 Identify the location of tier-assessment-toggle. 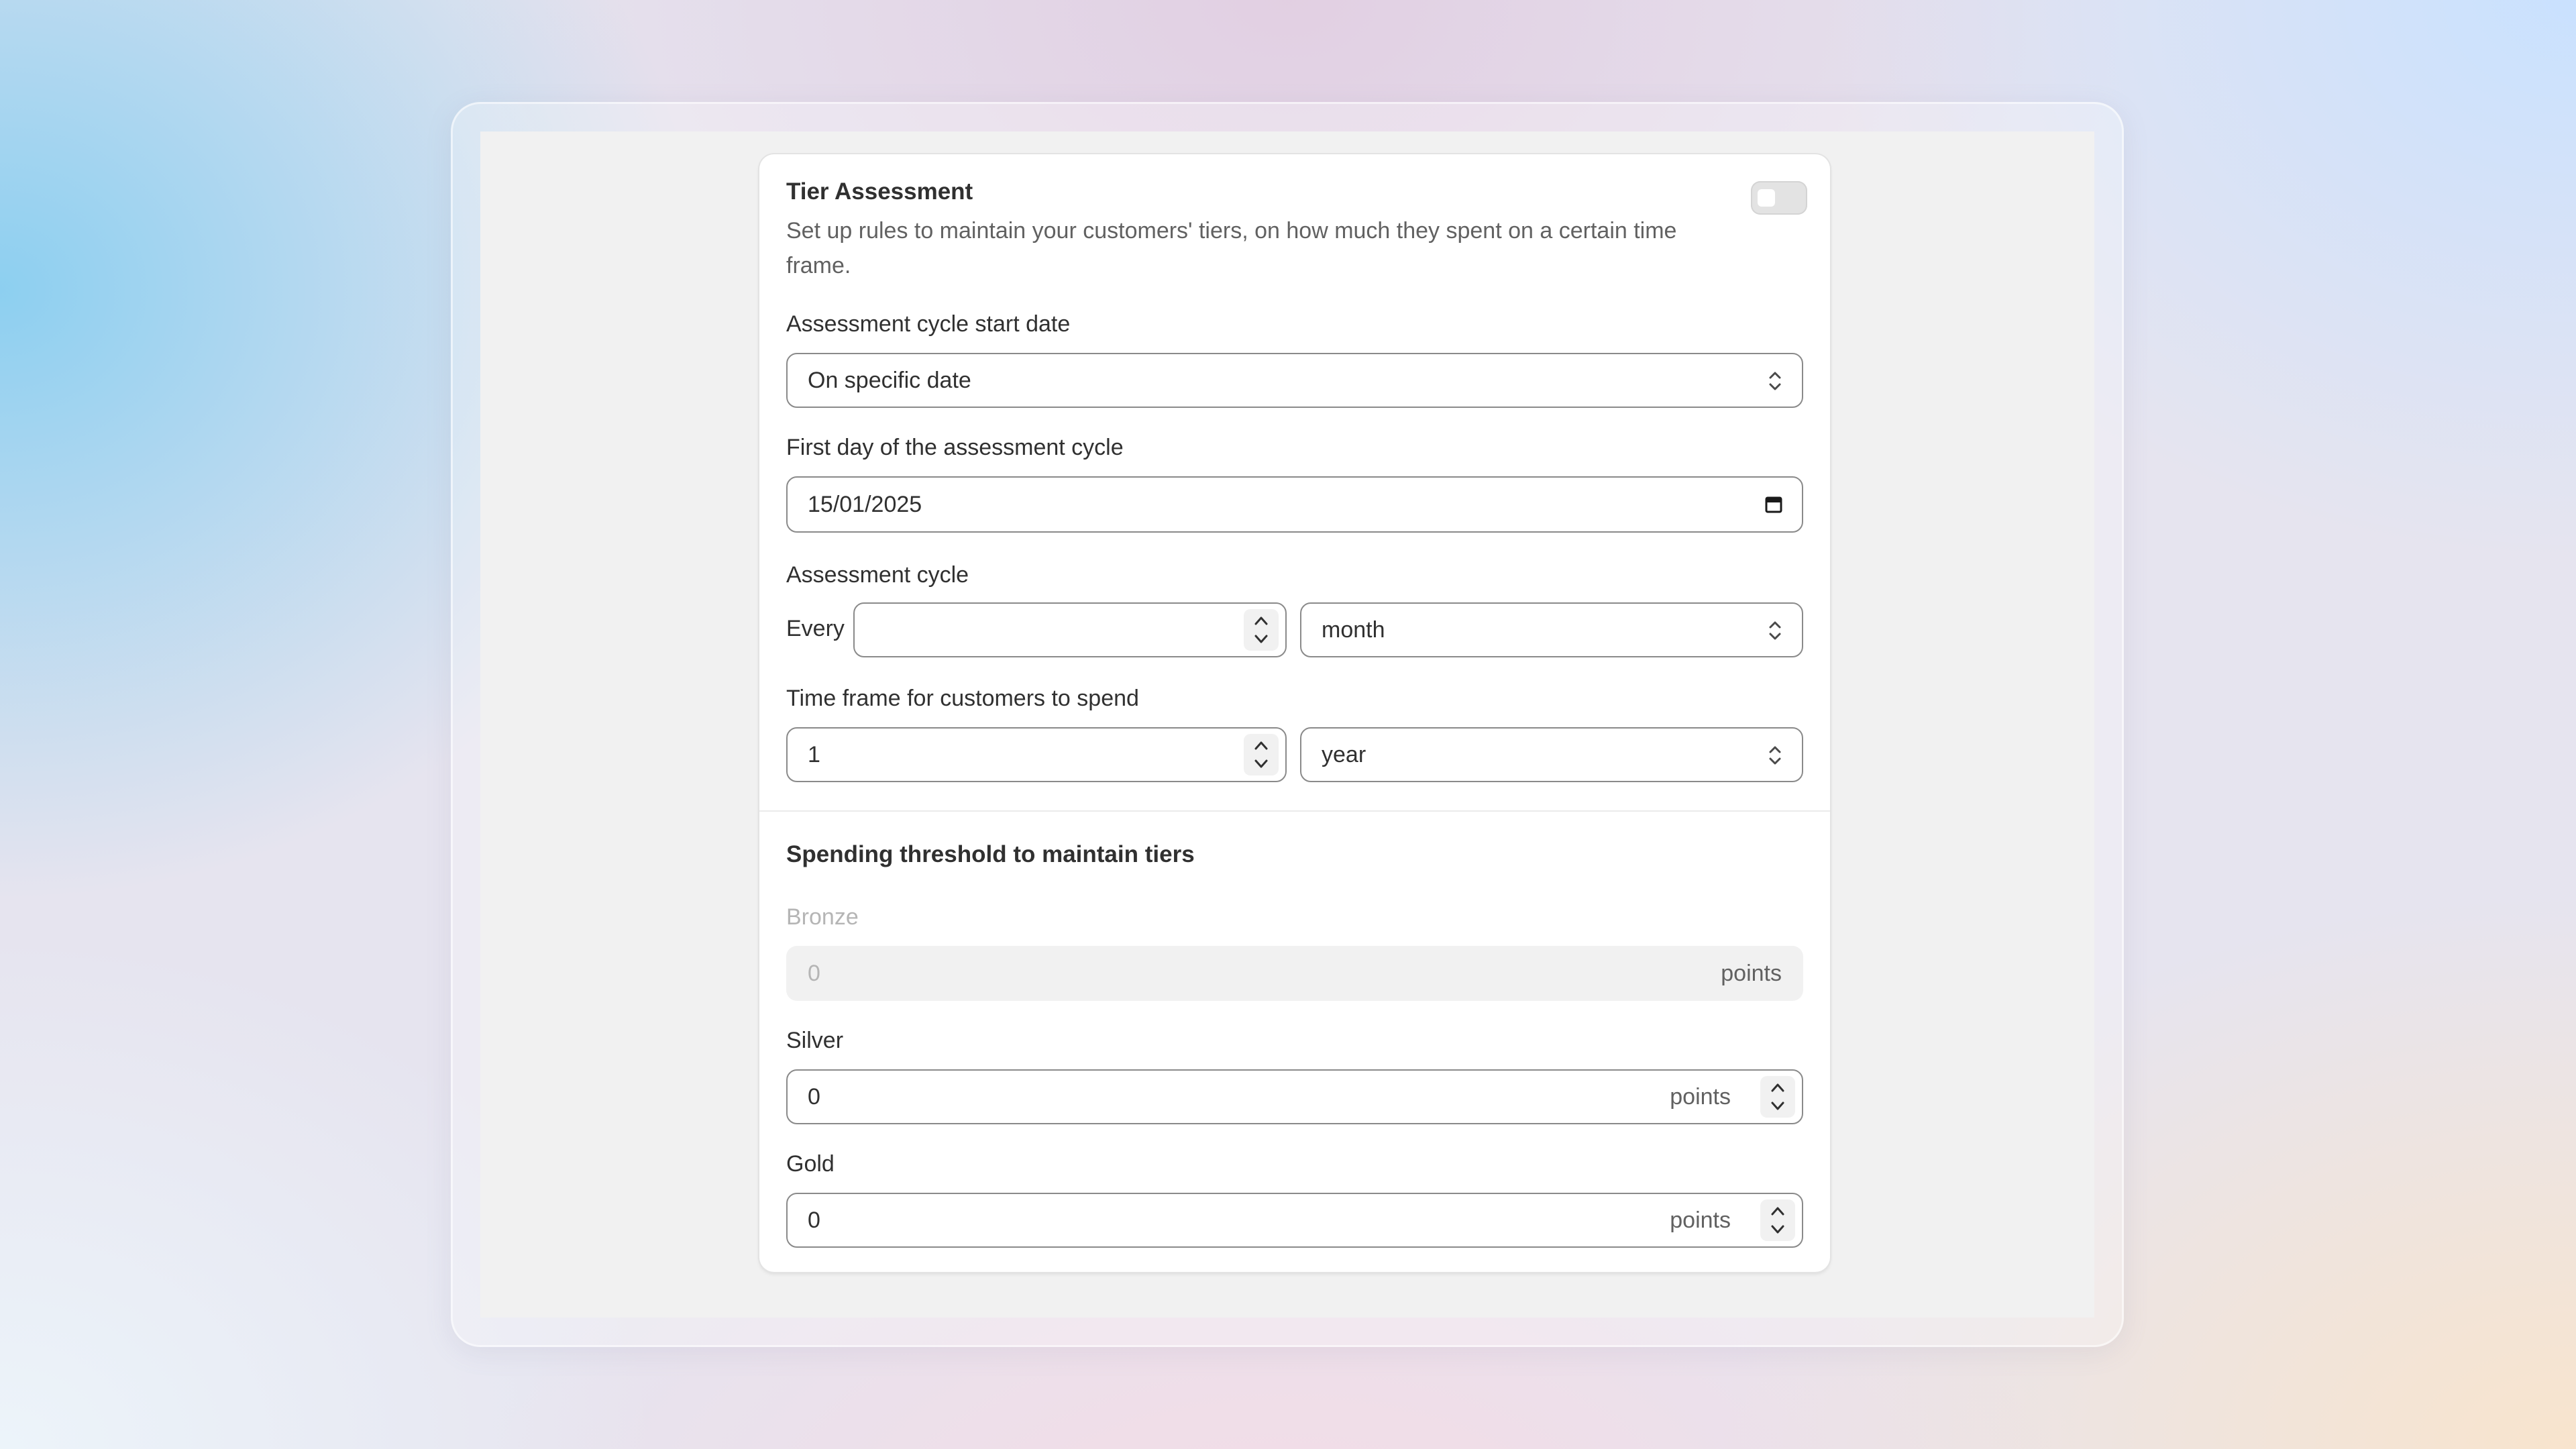
(1779, 198).